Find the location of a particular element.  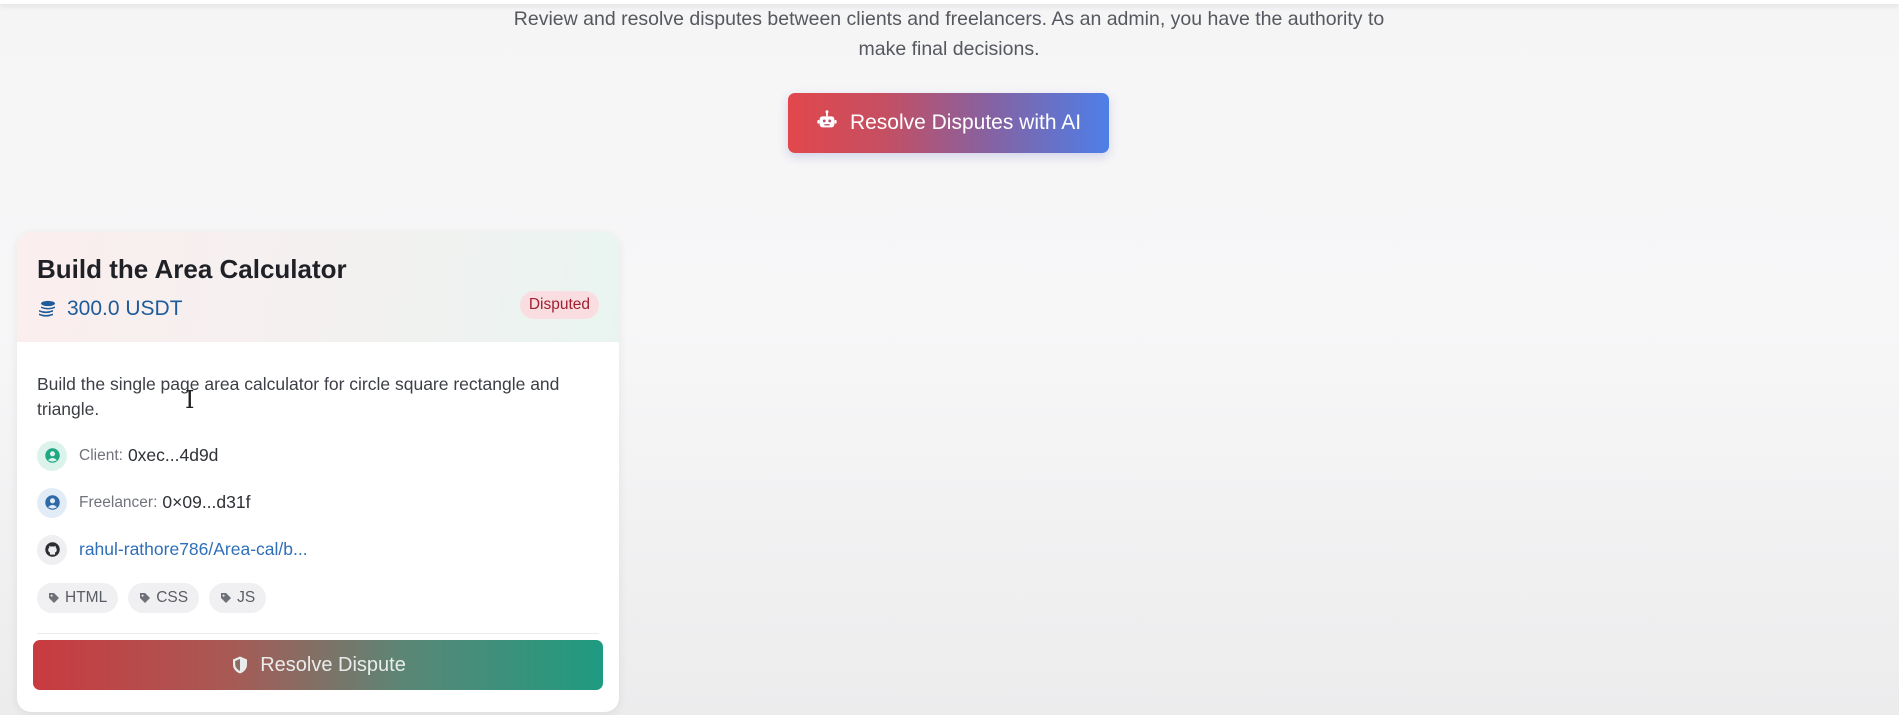

tag-chip: JS is located at coordinates (238, 598).